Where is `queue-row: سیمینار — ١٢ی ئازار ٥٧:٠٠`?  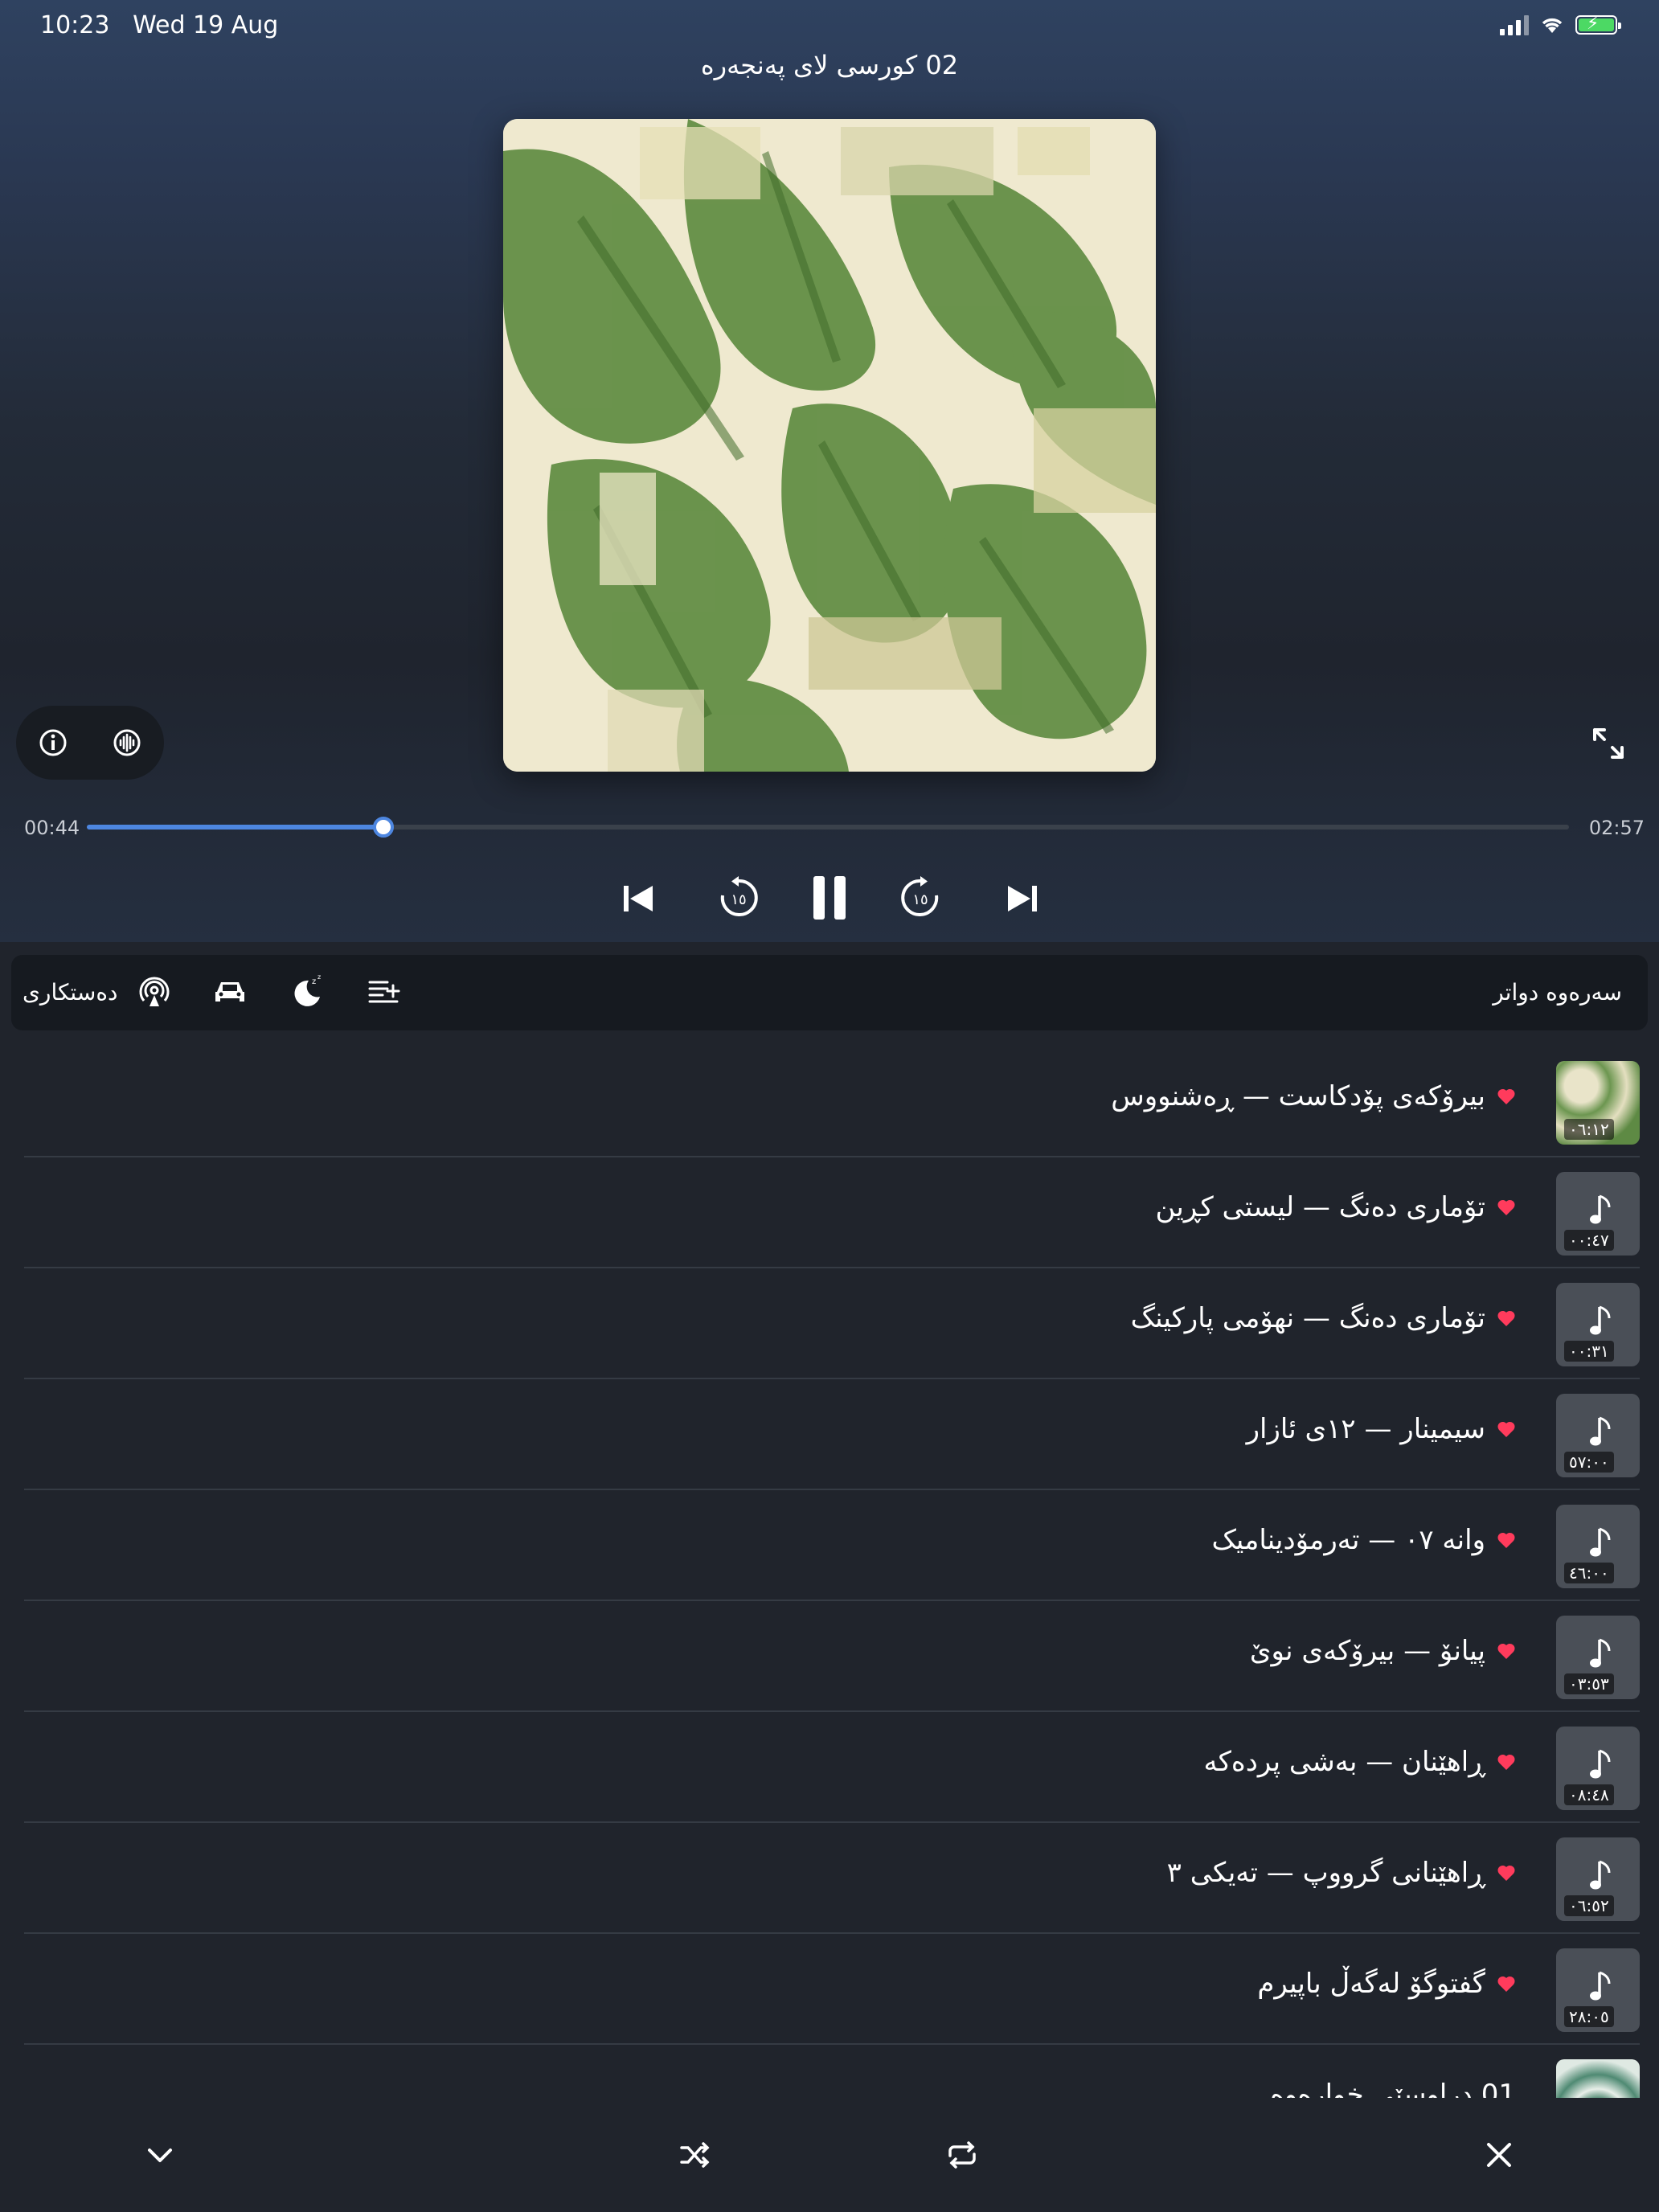 queue-row: سیمینار — ١٢ی ئازار ٥٧:٠٠ is located at coordinates (832, 1434).